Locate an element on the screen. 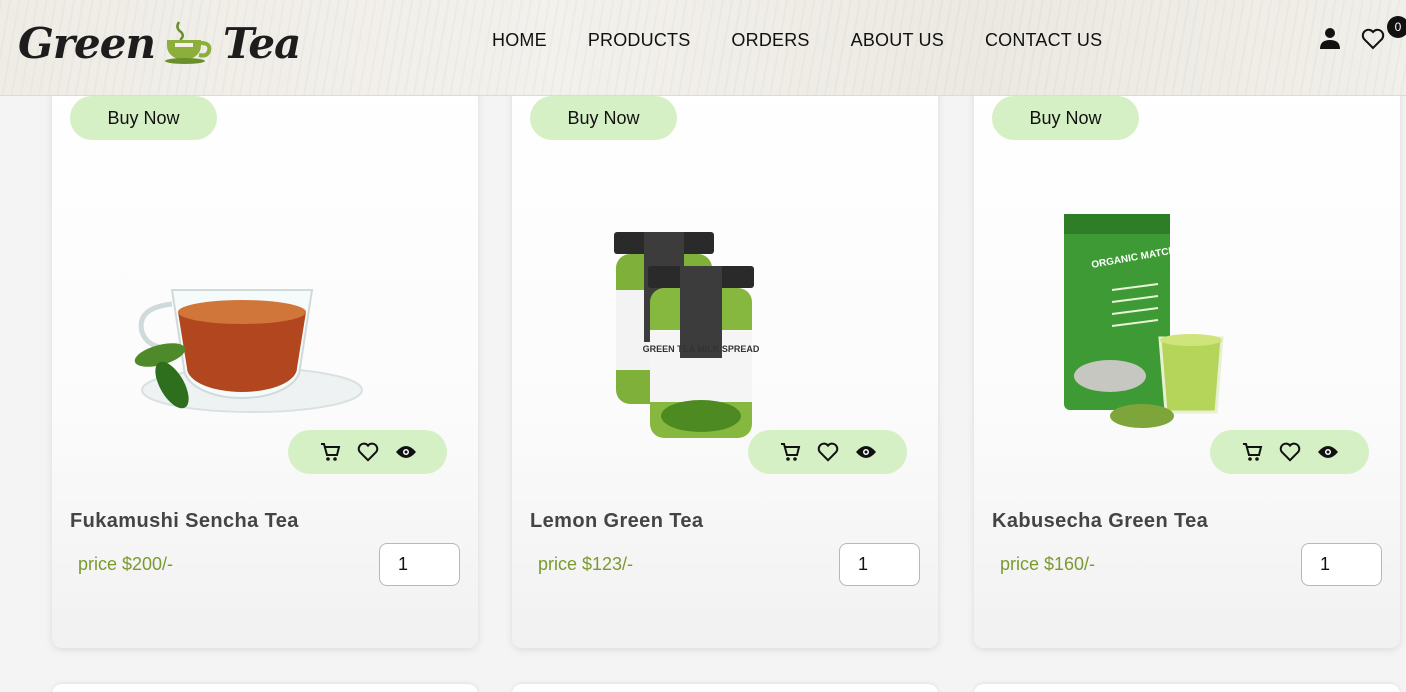 The image size is (1406, 692). product-price: price $160/- is located at coordinates (1048, 564).